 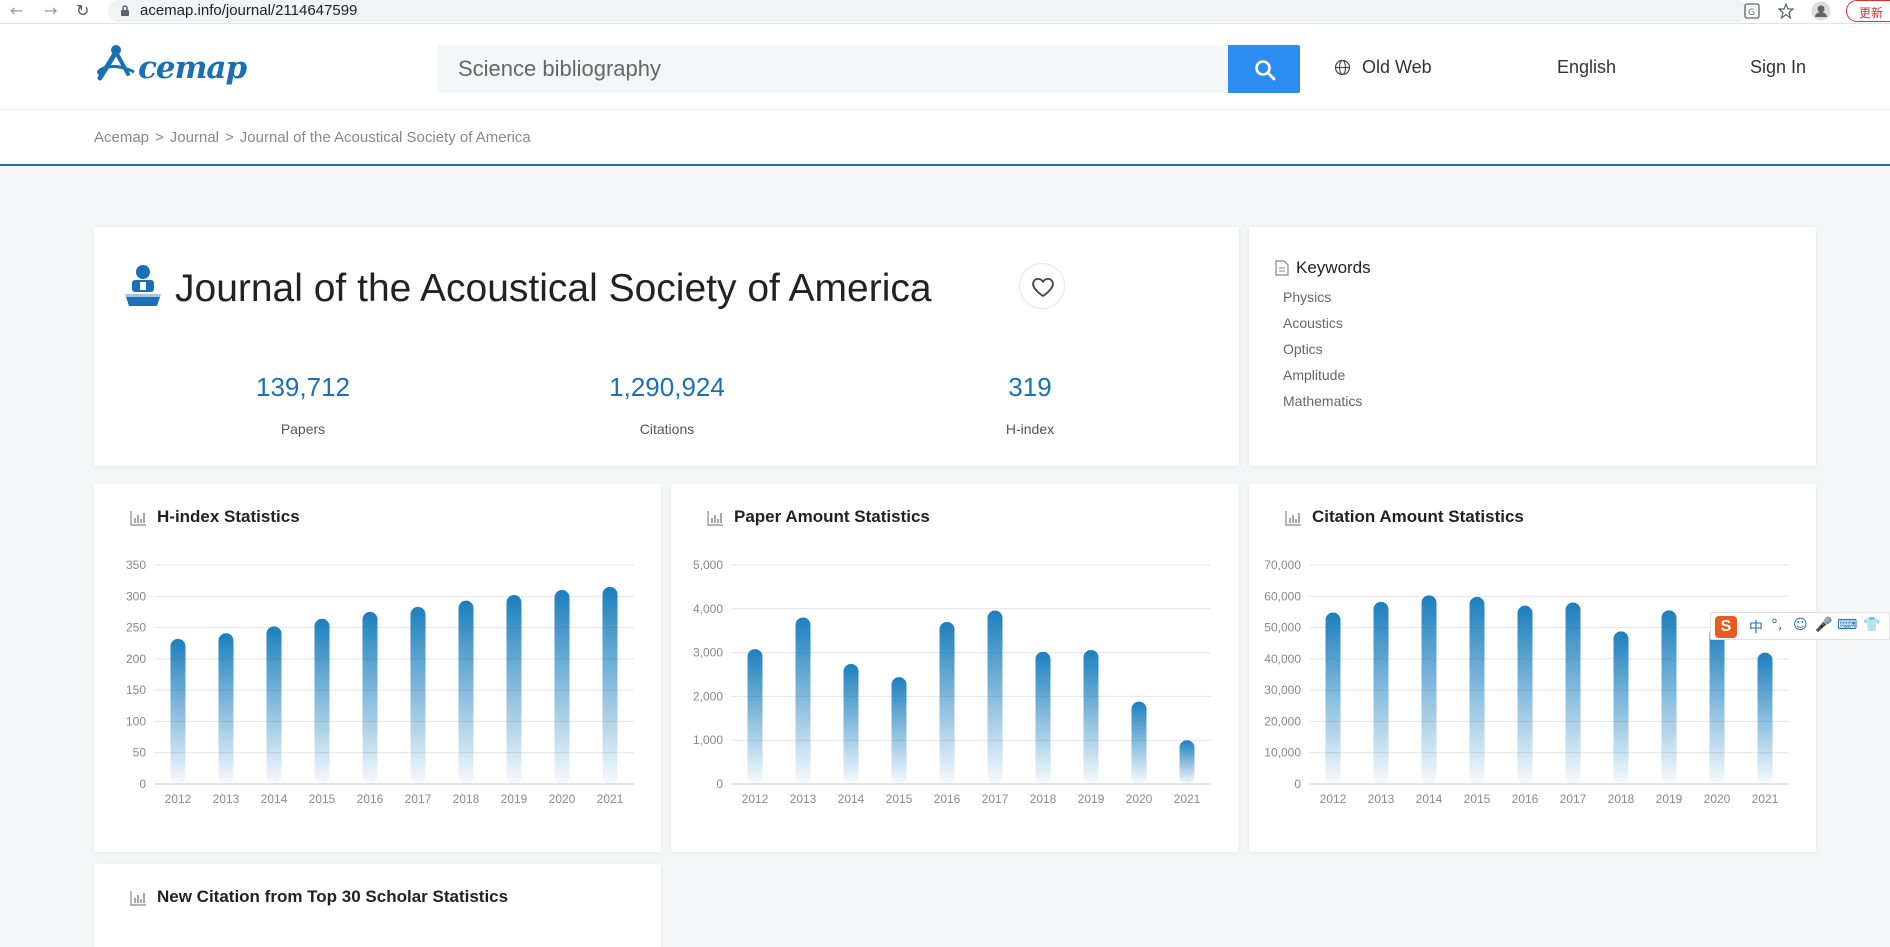 What do you see at coordinates (140, 753) in the screenshot?
I see `y-tick-label: 50` at bounding box center [140, 753].